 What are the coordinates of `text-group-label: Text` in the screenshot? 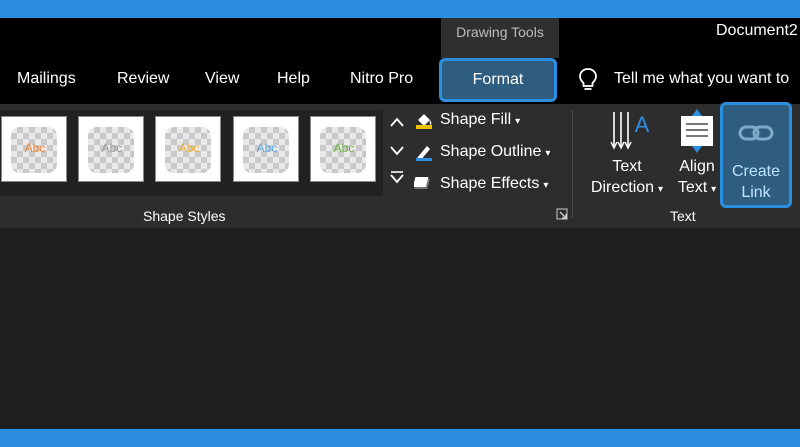 It's located at (683, 216).